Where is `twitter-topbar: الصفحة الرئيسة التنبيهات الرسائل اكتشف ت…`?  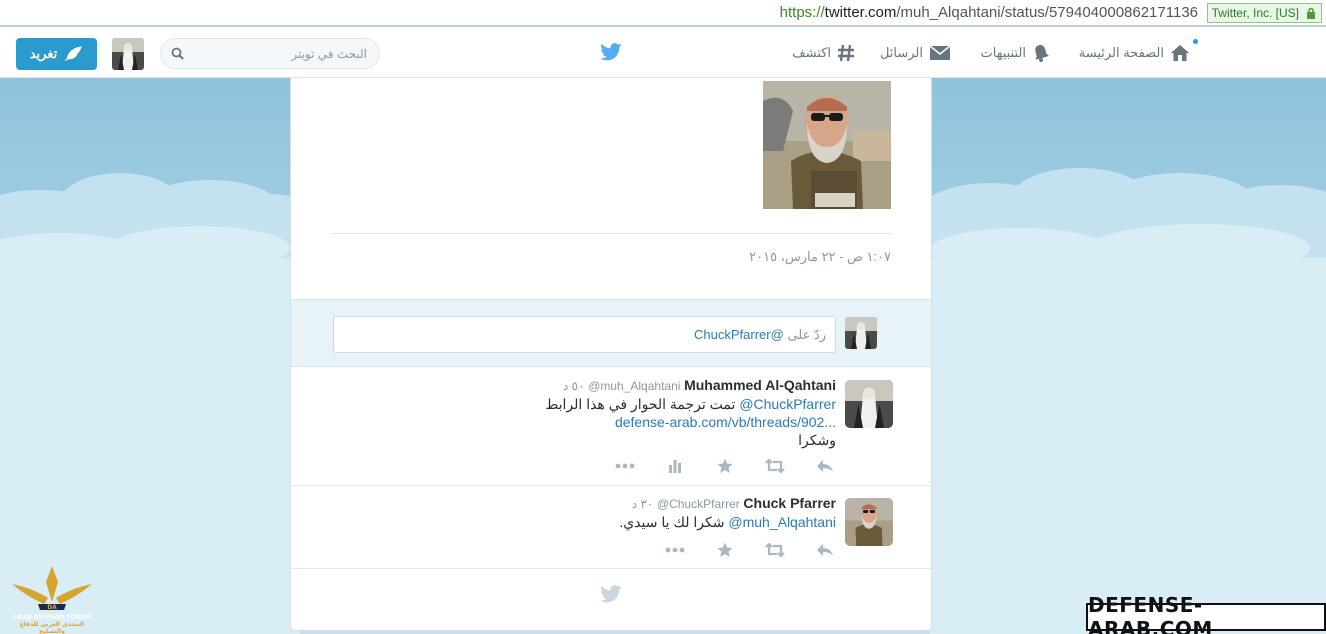 twitter-topbar: الصفحة الرئيسة التنبيهات الرسائل اكتشف ت… is located at coordinates (663, 52).